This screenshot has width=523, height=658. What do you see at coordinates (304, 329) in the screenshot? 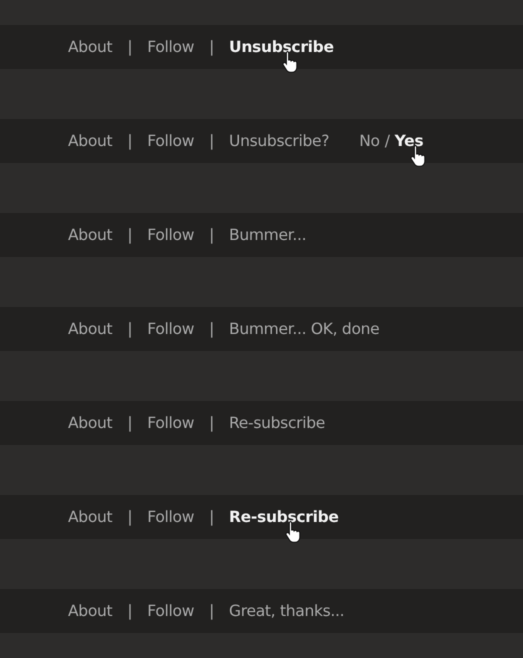
I see `status-message: Bummer... OK, done` at bounding box center [304, 329].